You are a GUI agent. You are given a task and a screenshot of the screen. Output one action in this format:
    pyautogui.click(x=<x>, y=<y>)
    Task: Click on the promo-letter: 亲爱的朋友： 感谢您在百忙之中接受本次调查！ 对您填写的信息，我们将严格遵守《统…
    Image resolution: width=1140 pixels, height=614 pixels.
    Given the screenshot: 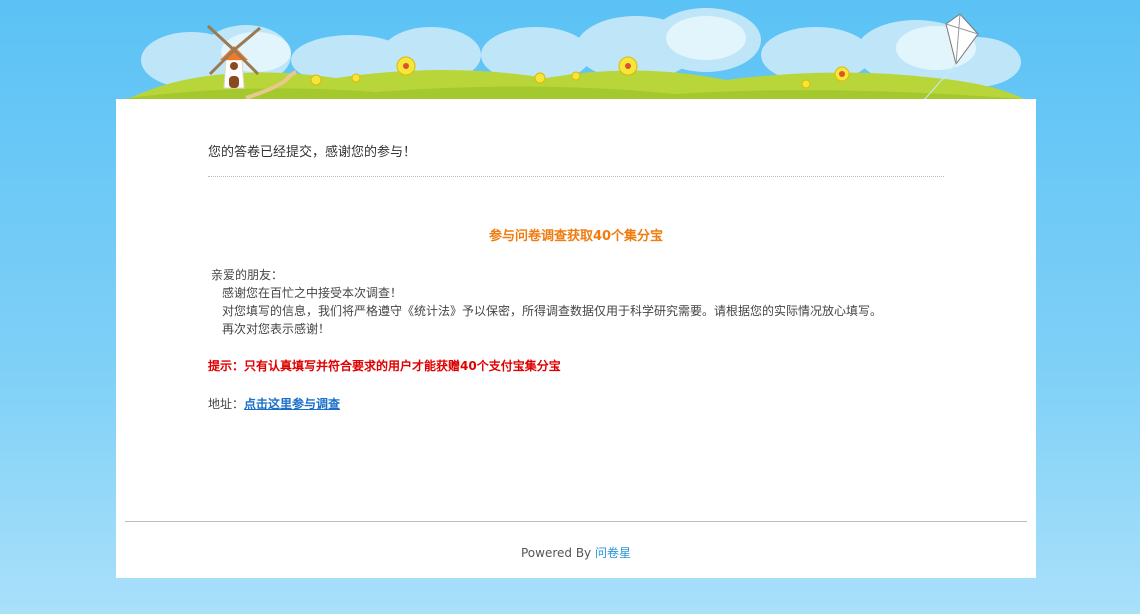 What is the action you would take?
    pyautogui.click(x=545, y=302)
    